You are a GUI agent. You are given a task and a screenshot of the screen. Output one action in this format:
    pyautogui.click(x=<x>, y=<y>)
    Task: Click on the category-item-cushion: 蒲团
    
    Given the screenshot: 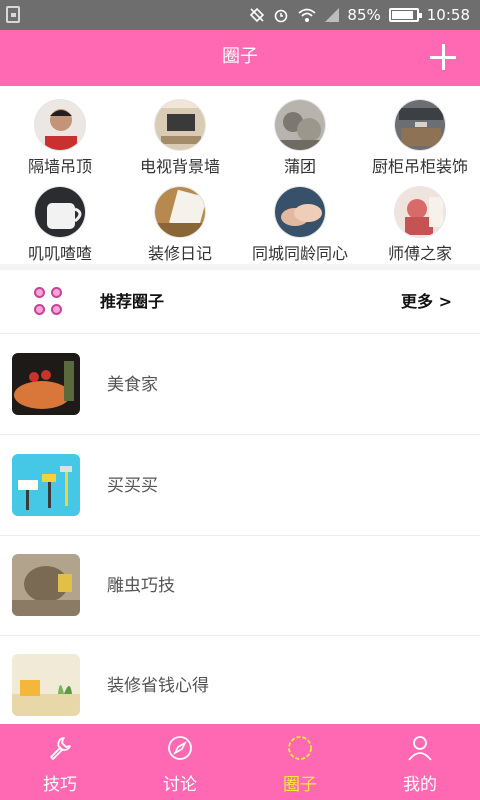 What is the action you would take?
    pyautogui.click(x=300, y=138)
    